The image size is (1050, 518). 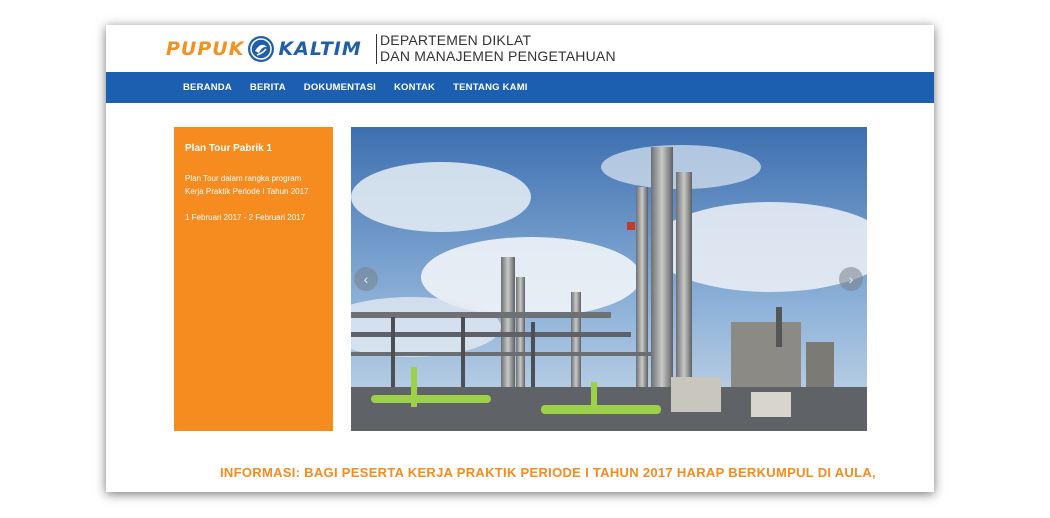 What do you see at coordinates (229, 148) in the screenshot?
I see `event-title: Plan Tour Pabrik 1` at bounding box center [229, 148].